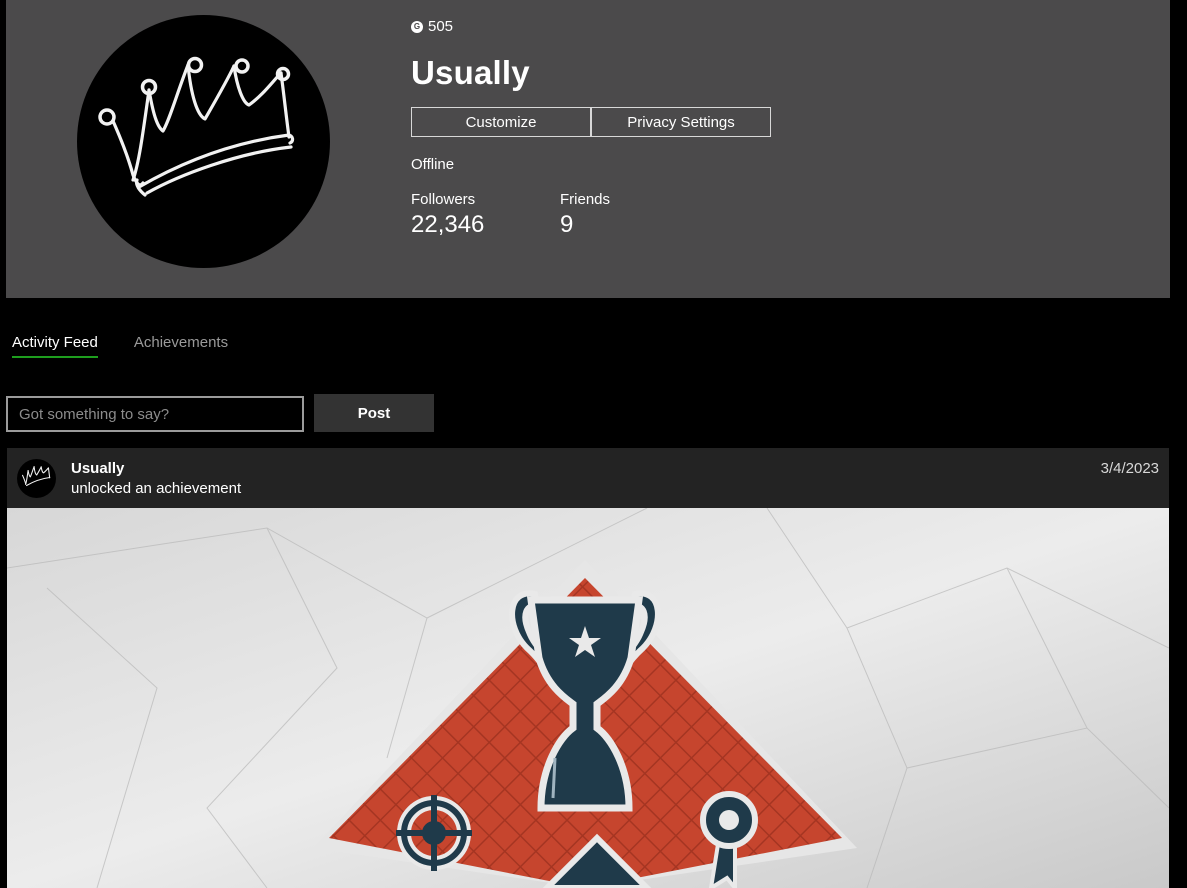  What do you see at coordinates (1129, 468) in the screenshot?
I see `feed-date: 3/4/2023` at bounding box center [1129, 468].